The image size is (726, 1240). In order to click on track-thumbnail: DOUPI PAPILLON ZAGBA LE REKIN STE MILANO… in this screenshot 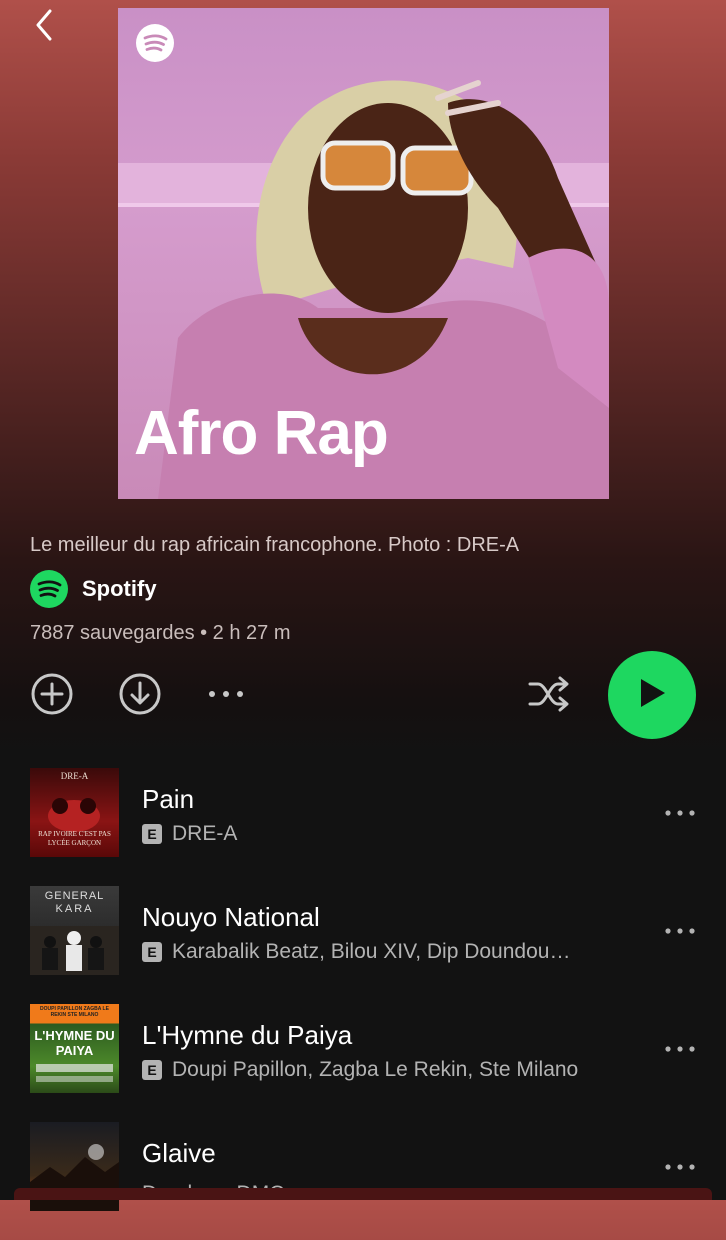, I will do `click(74, 1048)`.